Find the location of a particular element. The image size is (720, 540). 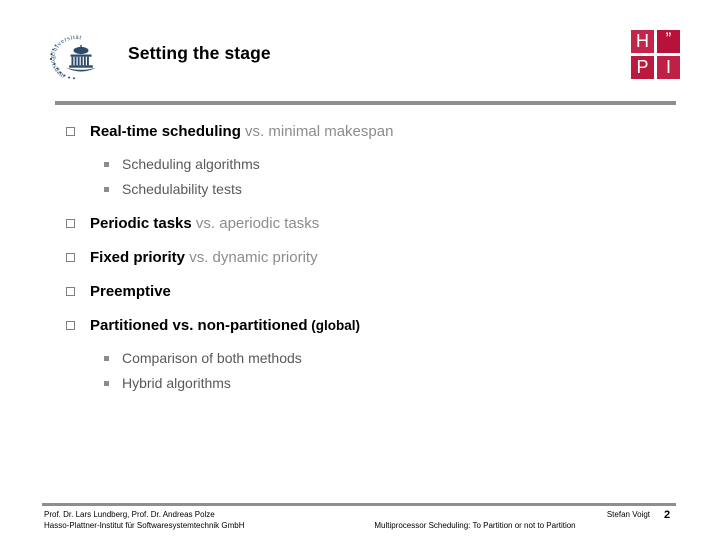

bullet-text-strong: Preemptive is located at coordinates (130, 291).